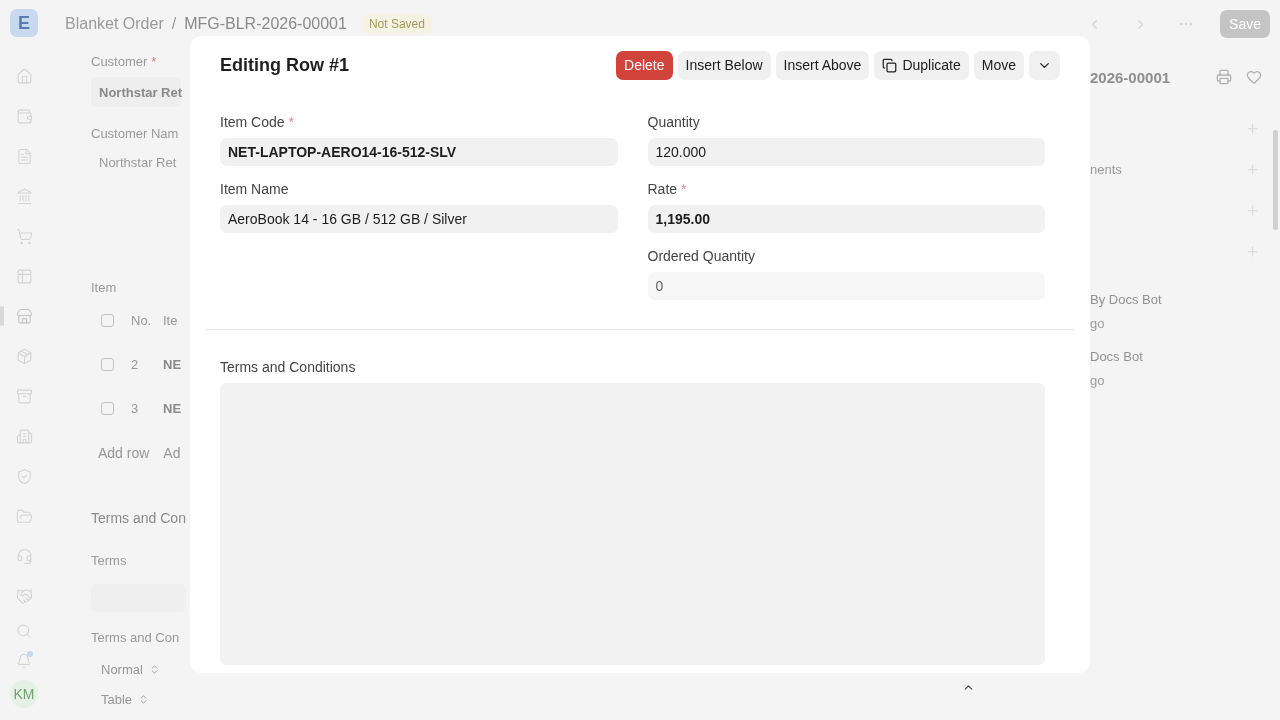  What do you see at coordinates (674, 122) in the screenshot?
I see `field-label: Quantity` at bounding box center [674, 122].